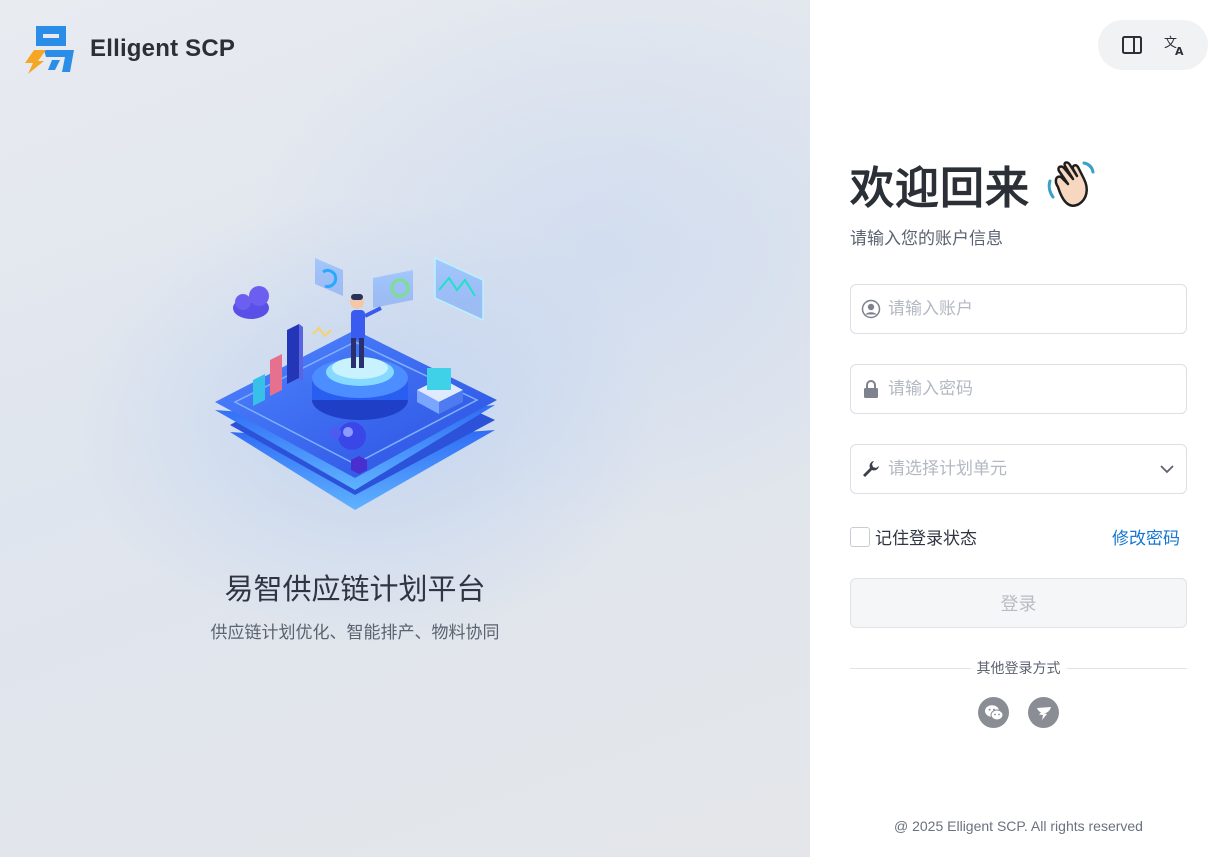 This screenshot has width=1227, height=857. Describe the element at coordinates (940, 188) in the screenshot. I see `welcome-title: 欢迎回来` at that location.